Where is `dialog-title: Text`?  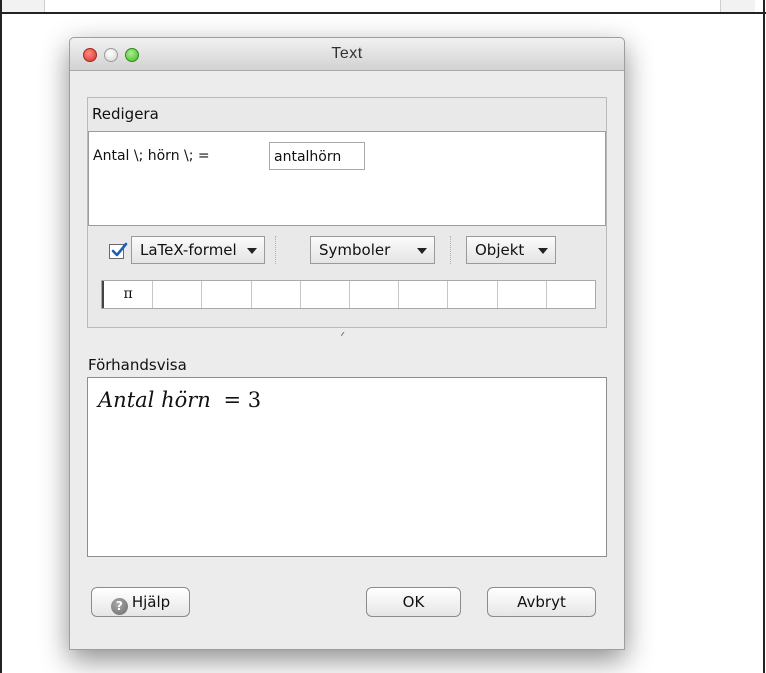 dialog-title: Text is located at coordinates (347, 53).